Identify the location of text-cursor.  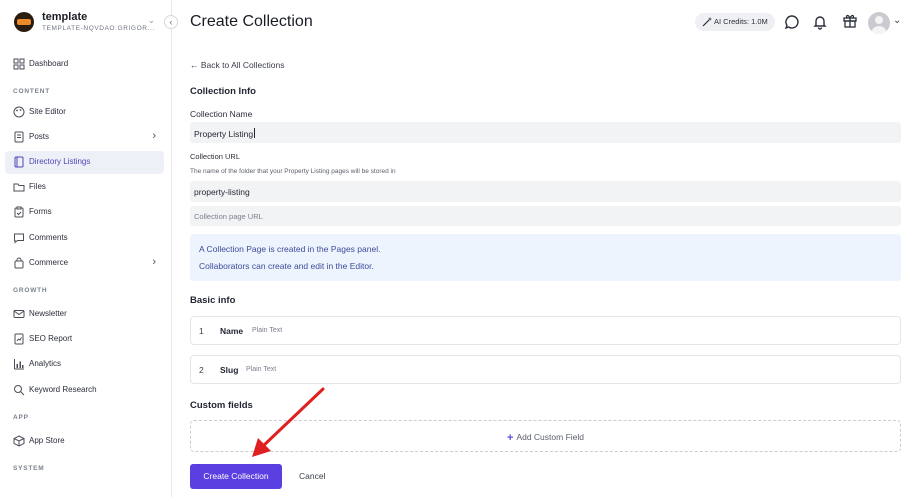
(255, 133).